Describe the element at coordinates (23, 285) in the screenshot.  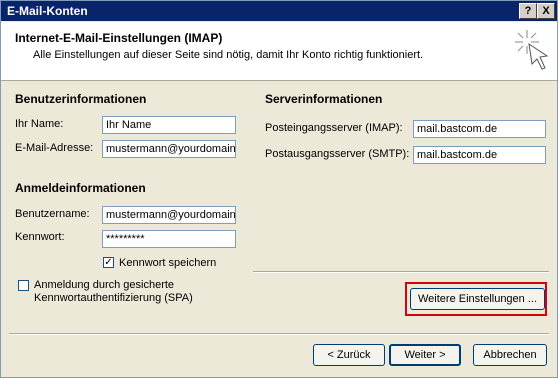
I see `spa-checkbox` at that location.